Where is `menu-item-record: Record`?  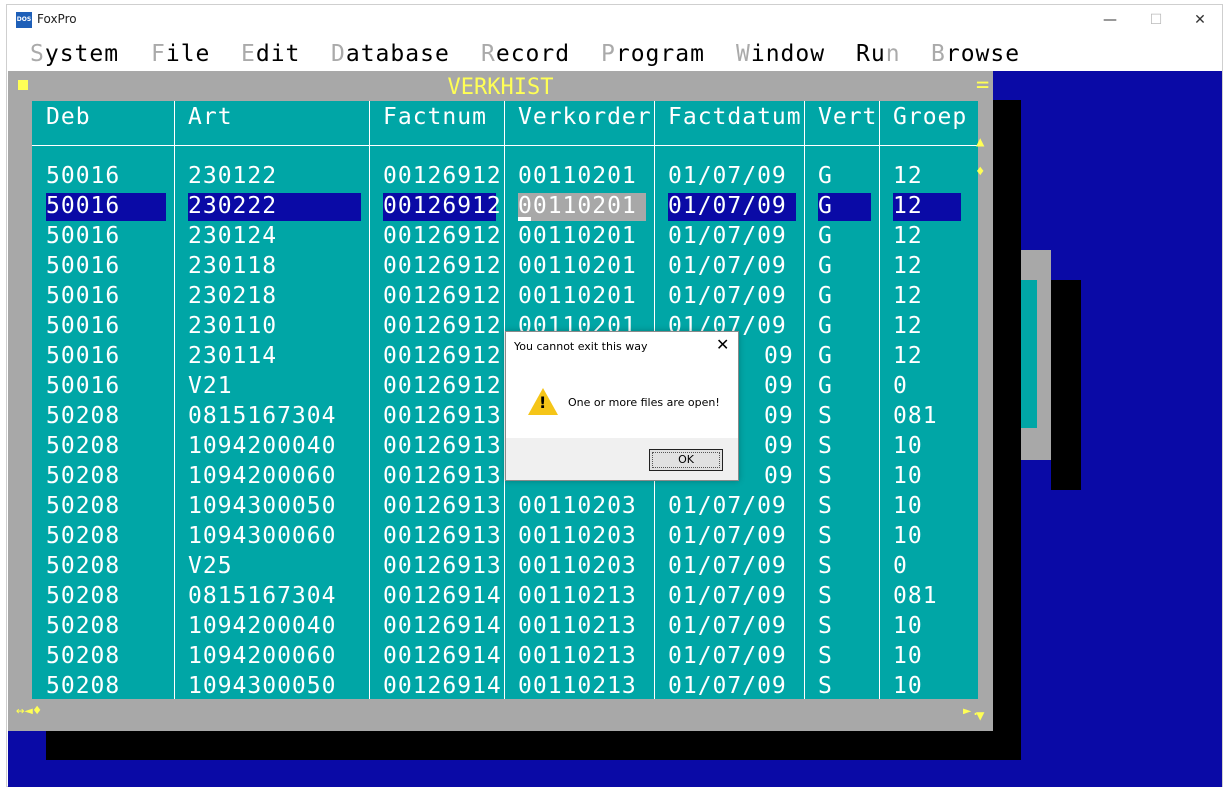 menu-item-record: Record is located at coordinates (525, 54).